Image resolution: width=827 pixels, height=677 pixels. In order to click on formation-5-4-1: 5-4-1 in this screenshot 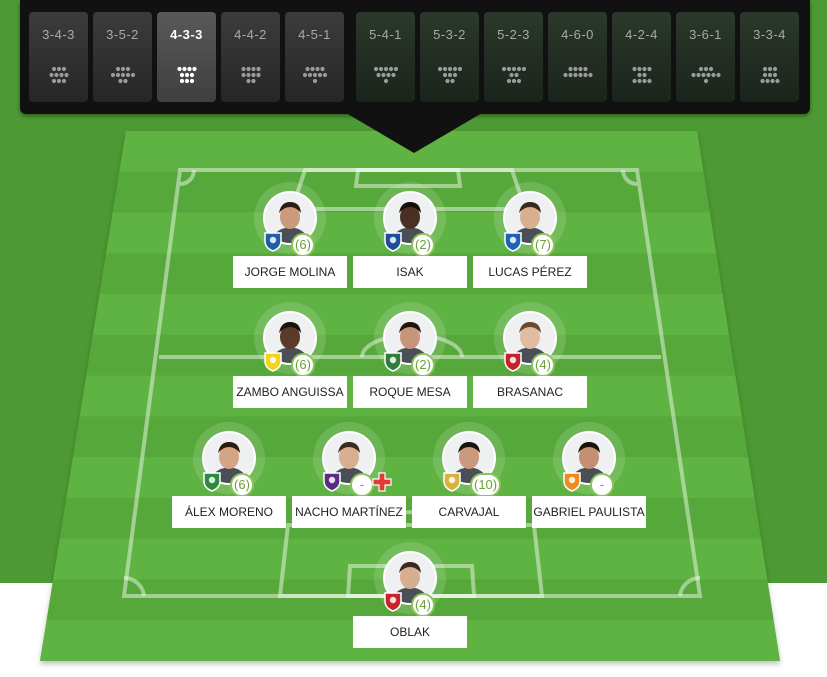, I will do `click(385, 57)`.